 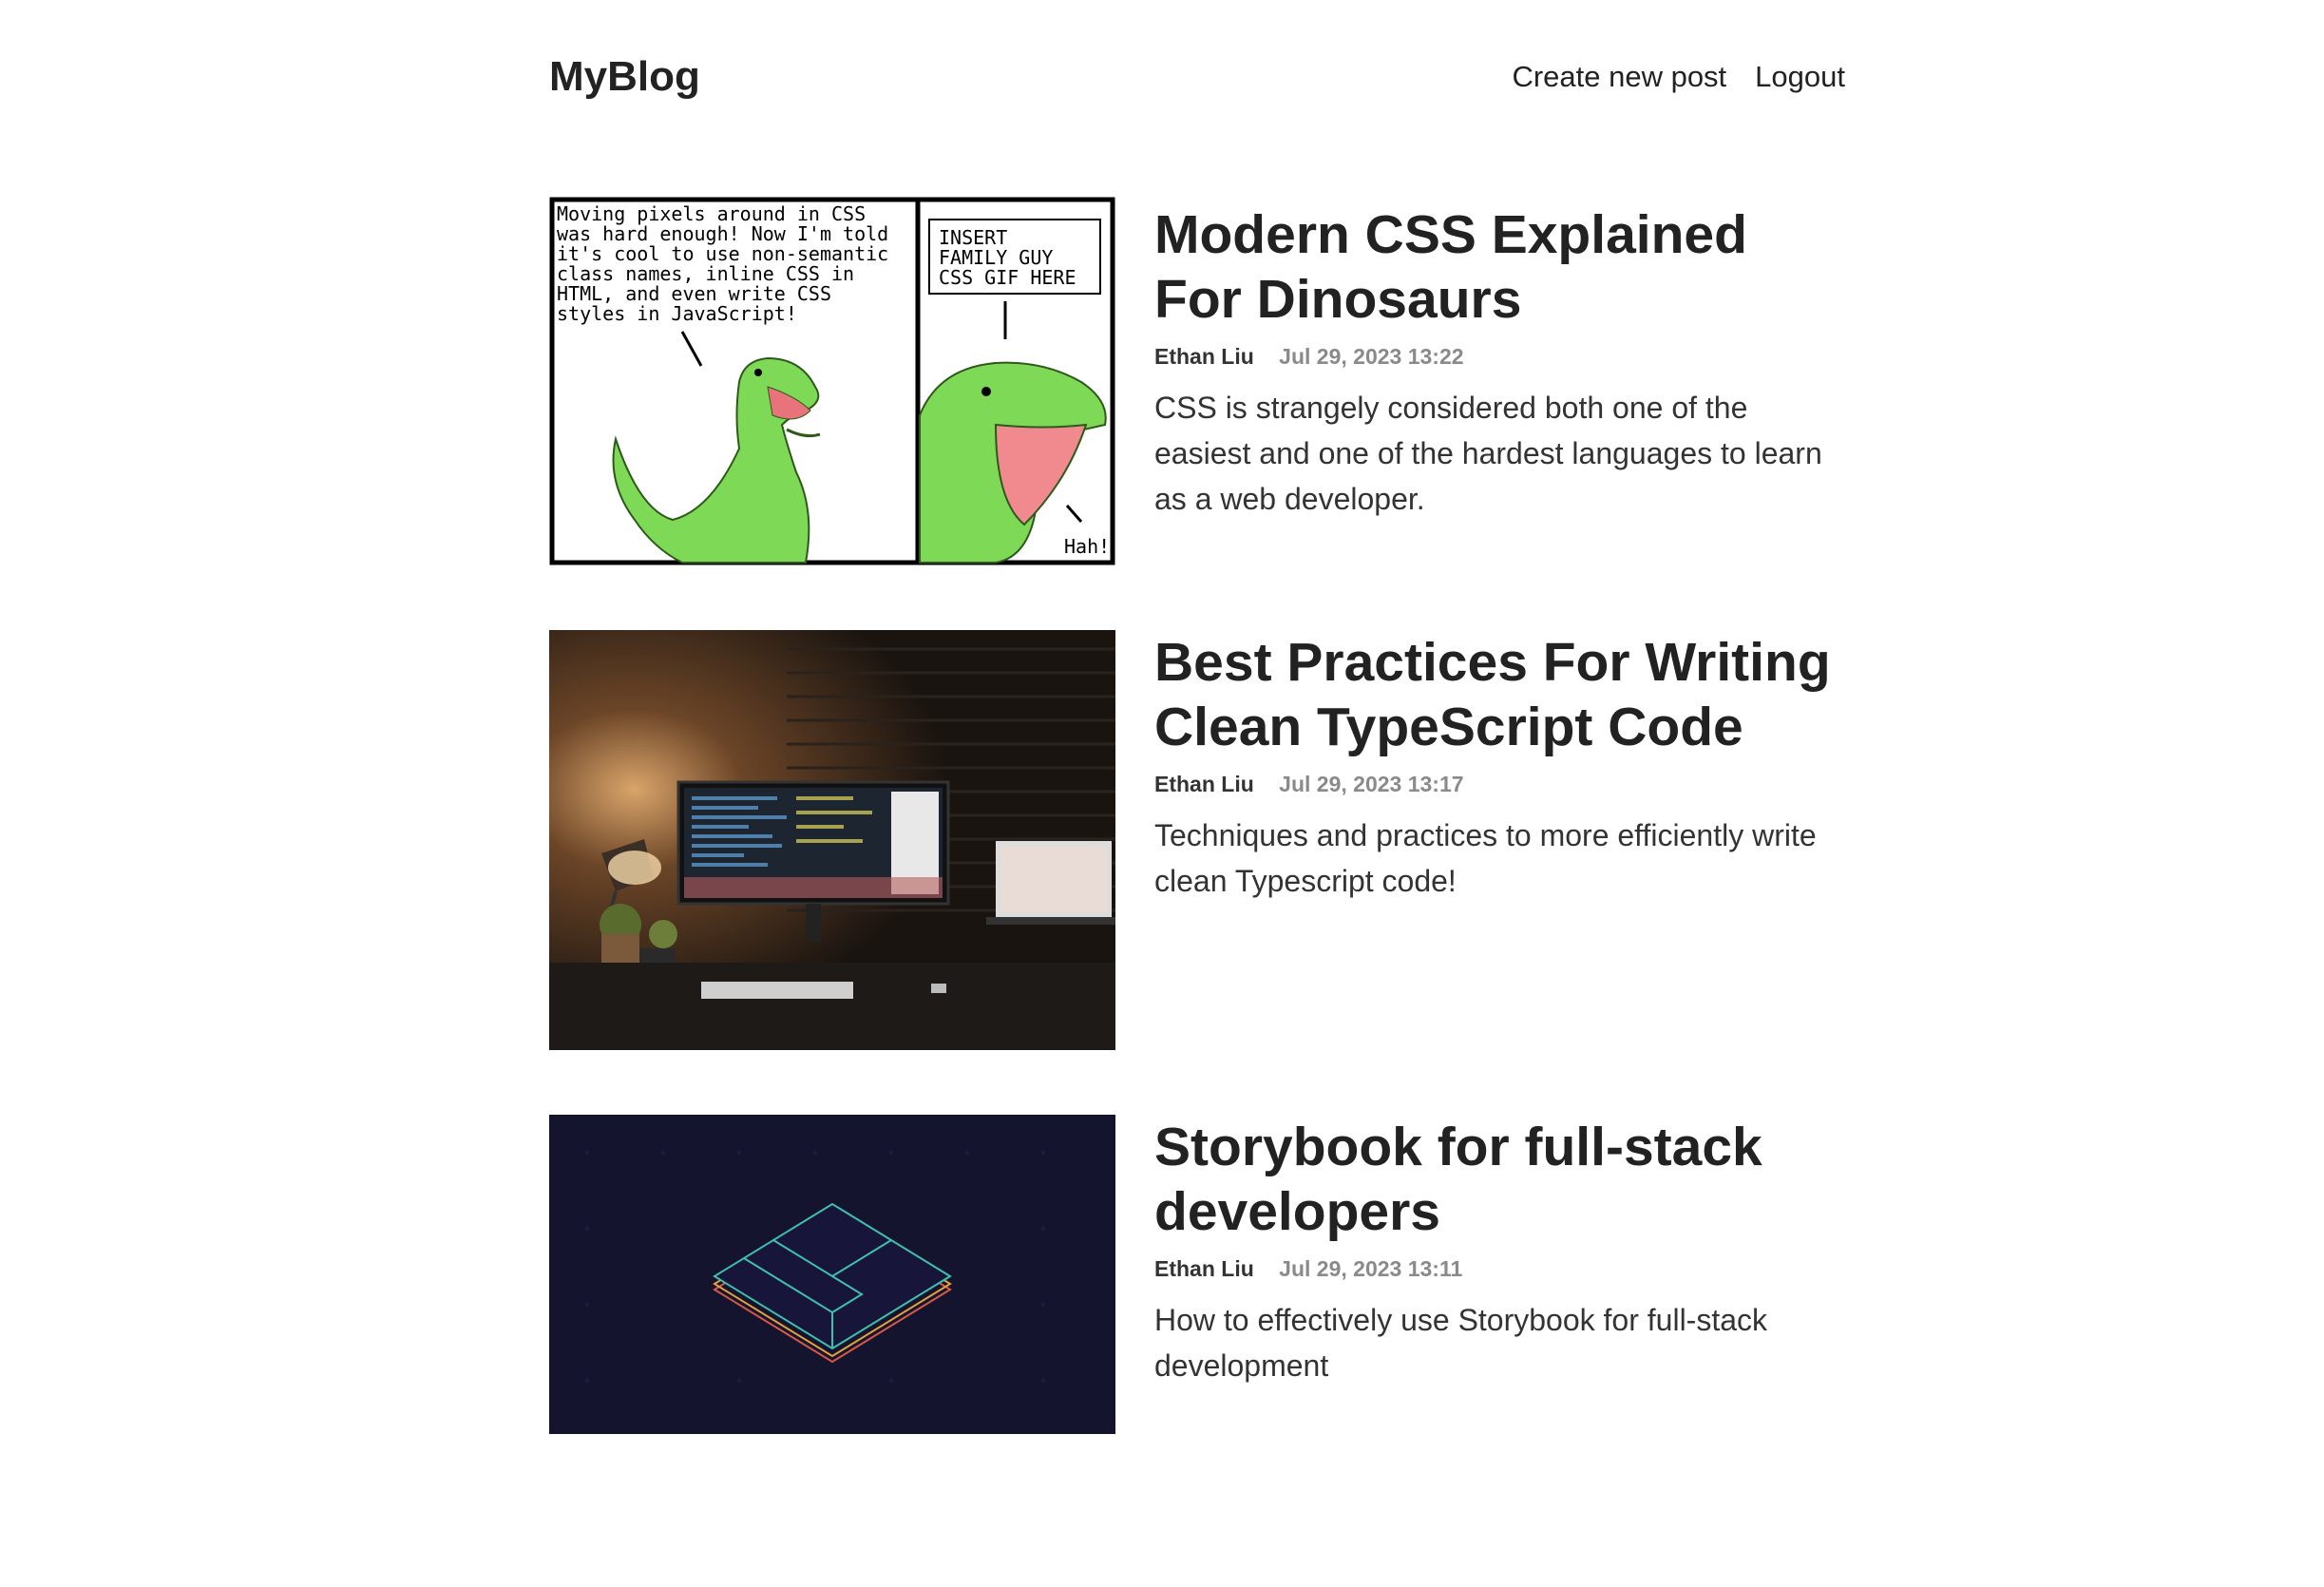 I want to click on desk-setup-photo, so click(x=832, y=840).